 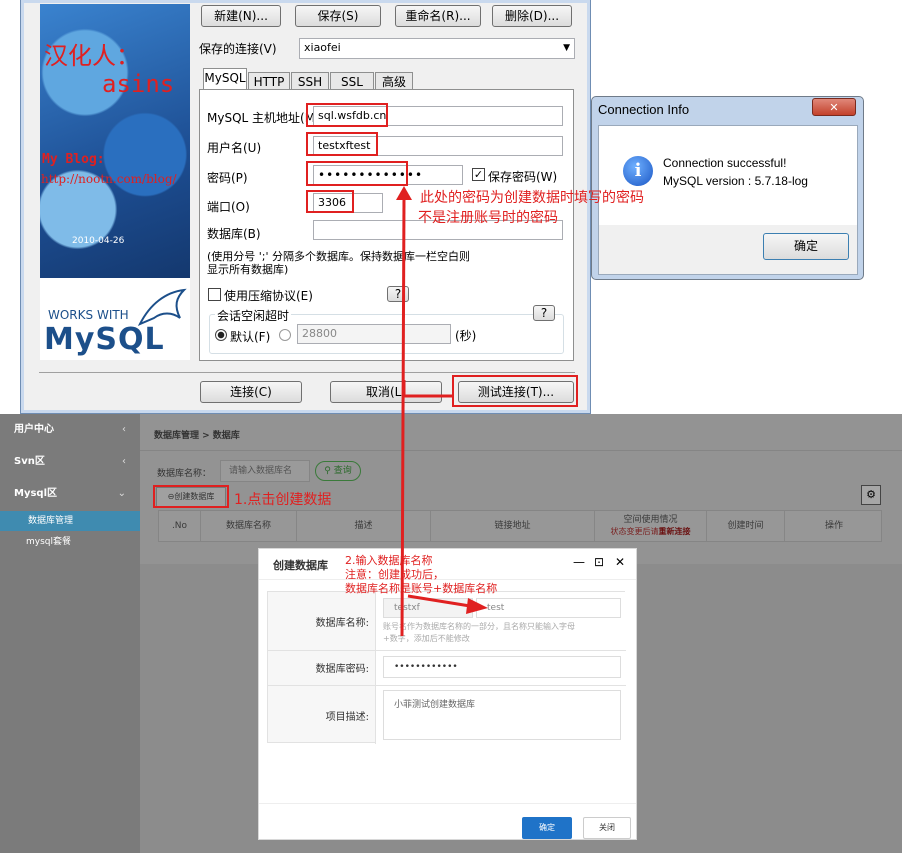 I want to click on create-button-highlight, so click(x=191, y=496).